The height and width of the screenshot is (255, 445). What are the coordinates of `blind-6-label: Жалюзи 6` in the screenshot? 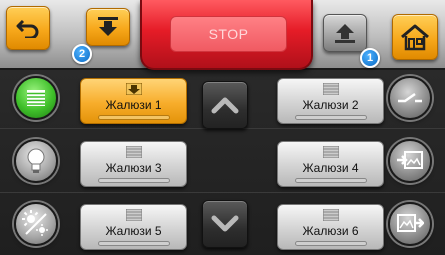 It's located at (330, 231).